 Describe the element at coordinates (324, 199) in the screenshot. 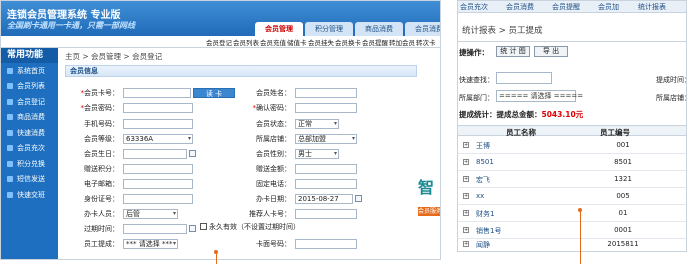

I see `card-date-input: 2015-08-27` at that location.